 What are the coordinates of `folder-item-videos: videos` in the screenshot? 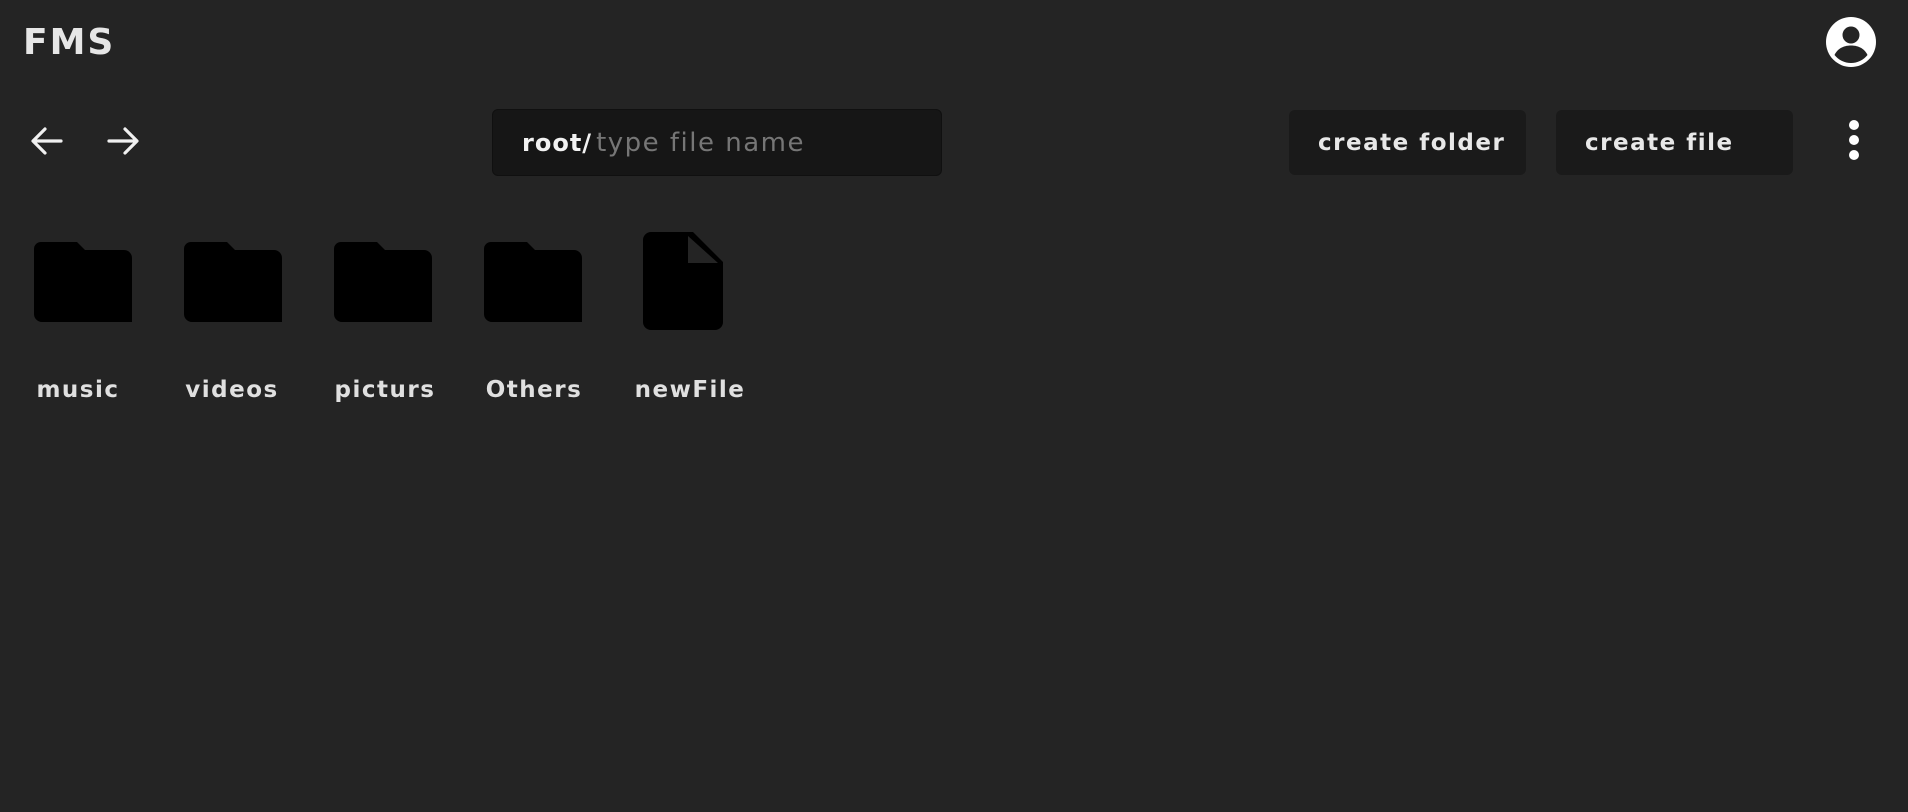 It's located at (232, 321).